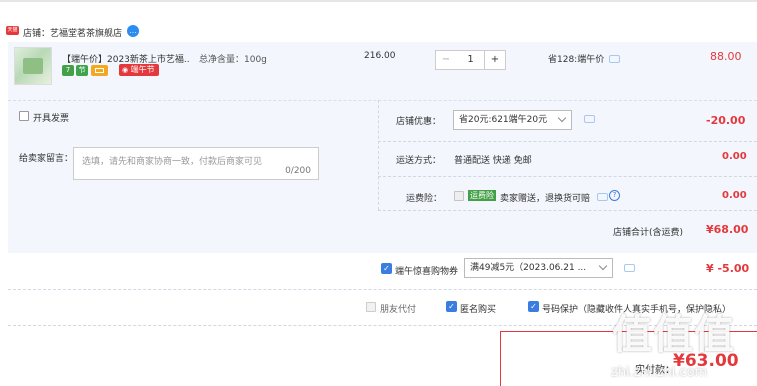  I want to click on quantity-plus-button: +, so click(495, 60).